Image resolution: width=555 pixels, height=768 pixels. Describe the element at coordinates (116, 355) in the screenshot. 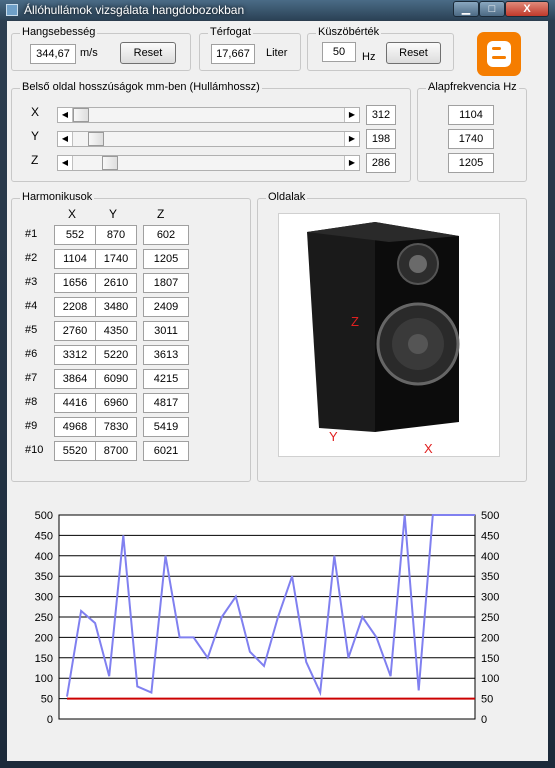

I see `harmonic-y-field: 5220` at that location.